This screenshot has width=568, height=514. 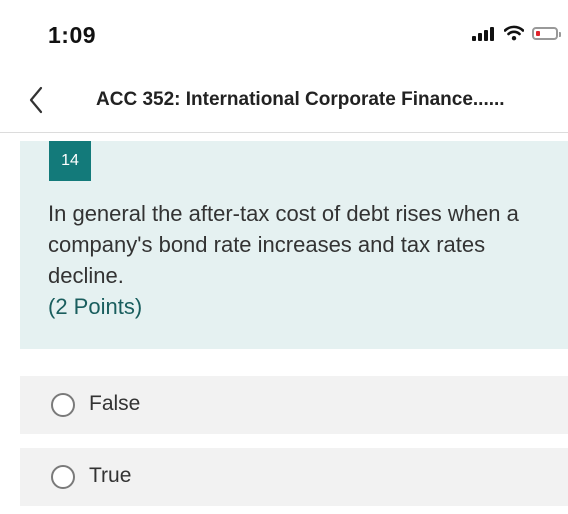 I want to click on status-time: 1:09, so click(x=72, y=35).